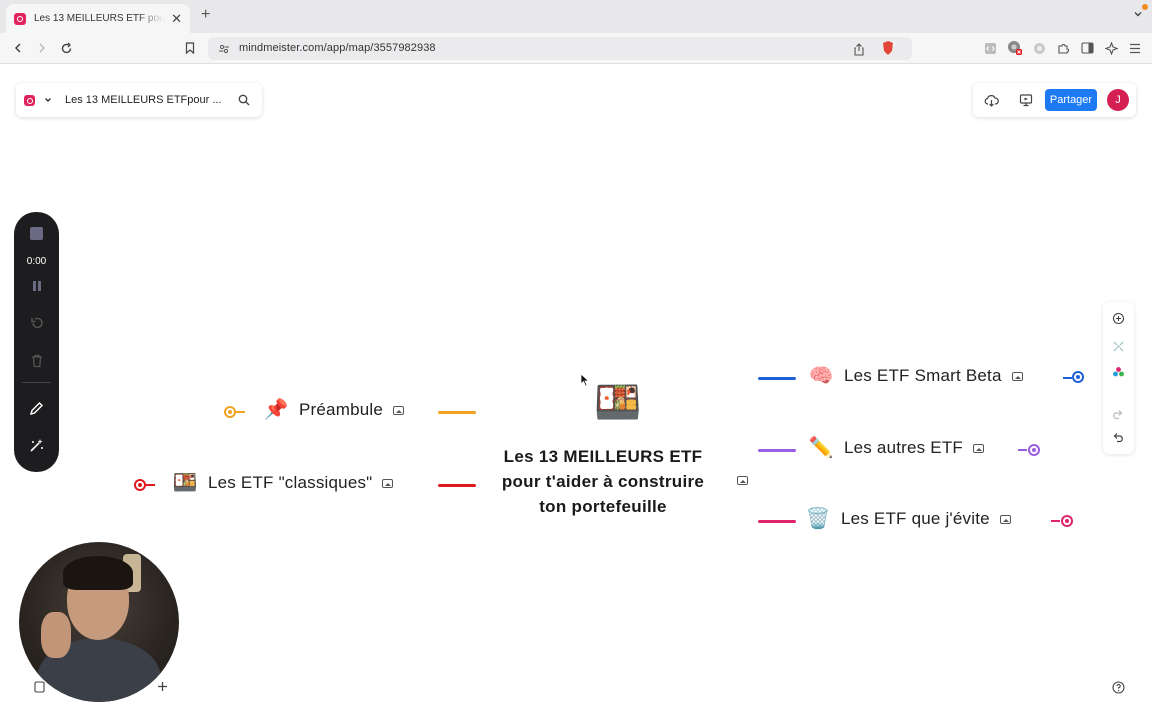 The height and width of the screenshot is (720, 1152). Describe the element at coordinates (1063, 48) in the screenshot. I see `extensions-puzzle-icon` at that location.